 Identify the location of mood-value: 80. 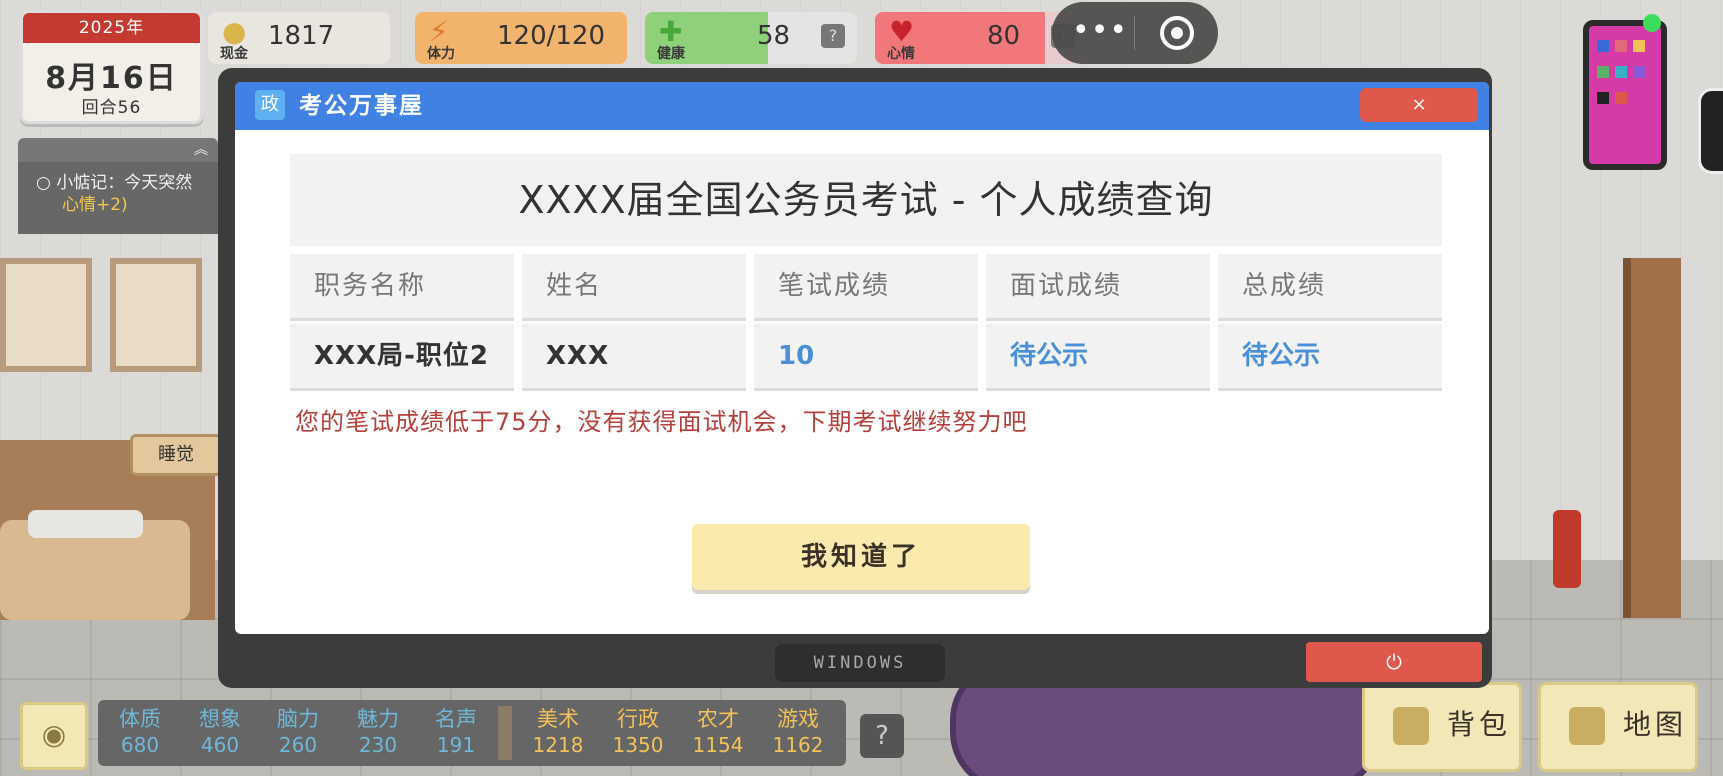
(1004, 36).